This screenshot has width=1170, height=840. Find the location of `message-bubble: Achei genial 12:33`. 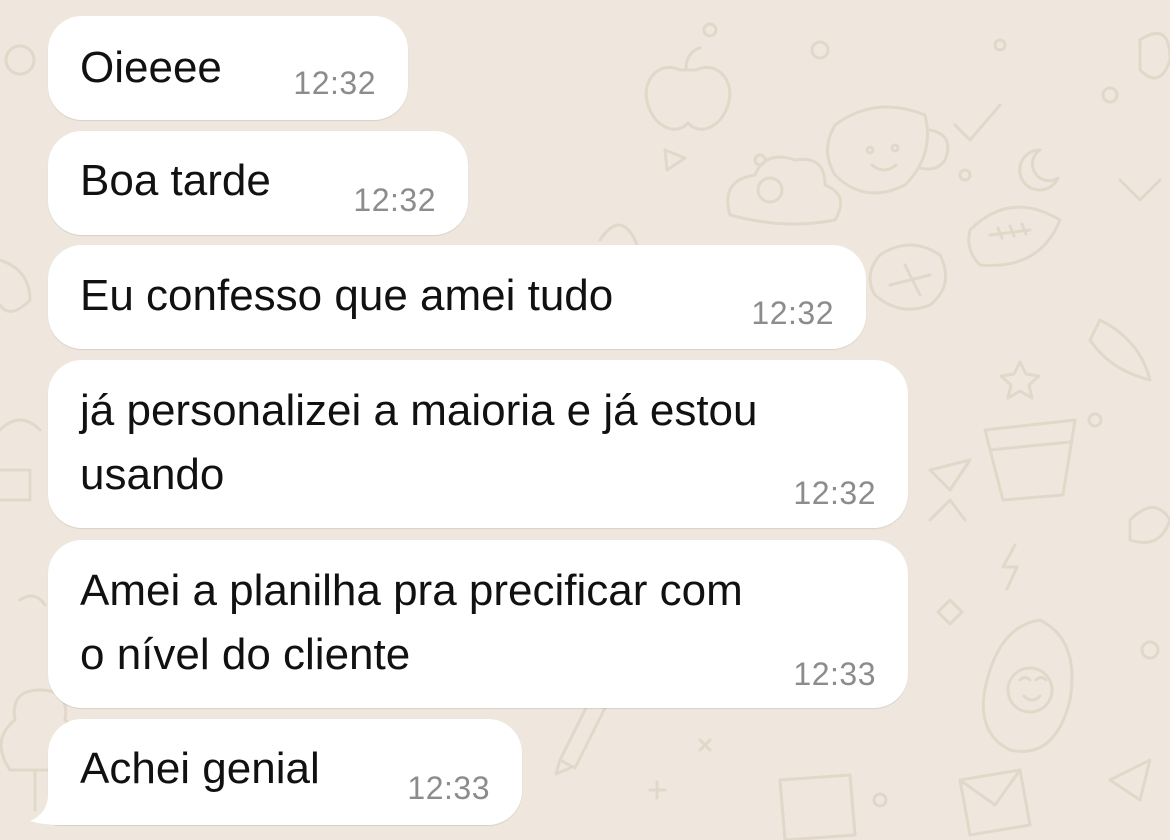

message-bubble: Achei genial 12:33 is located at coordinates (285, 772).